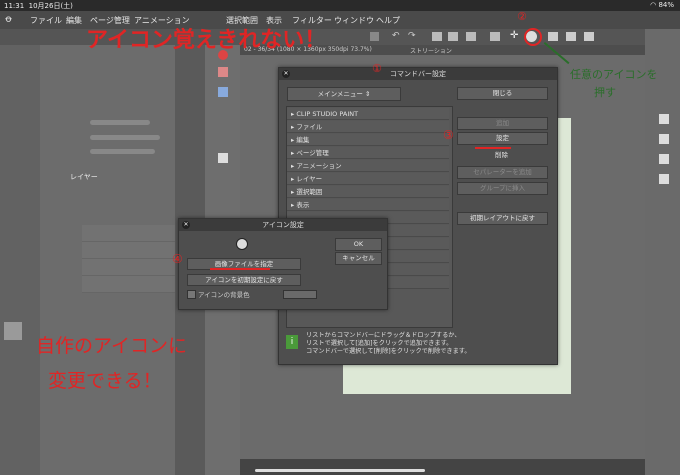 The height and width of the screenshot is (475, 680). Describe the element at coordinates (244, 280) in the screenshot. I see `reset-icon-button: アイコンを初期設定に戻す` at that location.